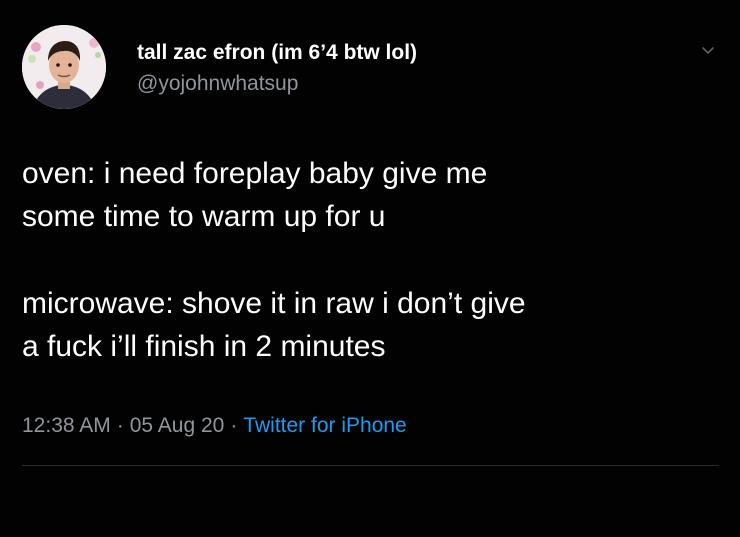 The image size is (740, 537). I want to click on display-name: tall zac efron (im 6’4 btw lol), so click(277, 53).